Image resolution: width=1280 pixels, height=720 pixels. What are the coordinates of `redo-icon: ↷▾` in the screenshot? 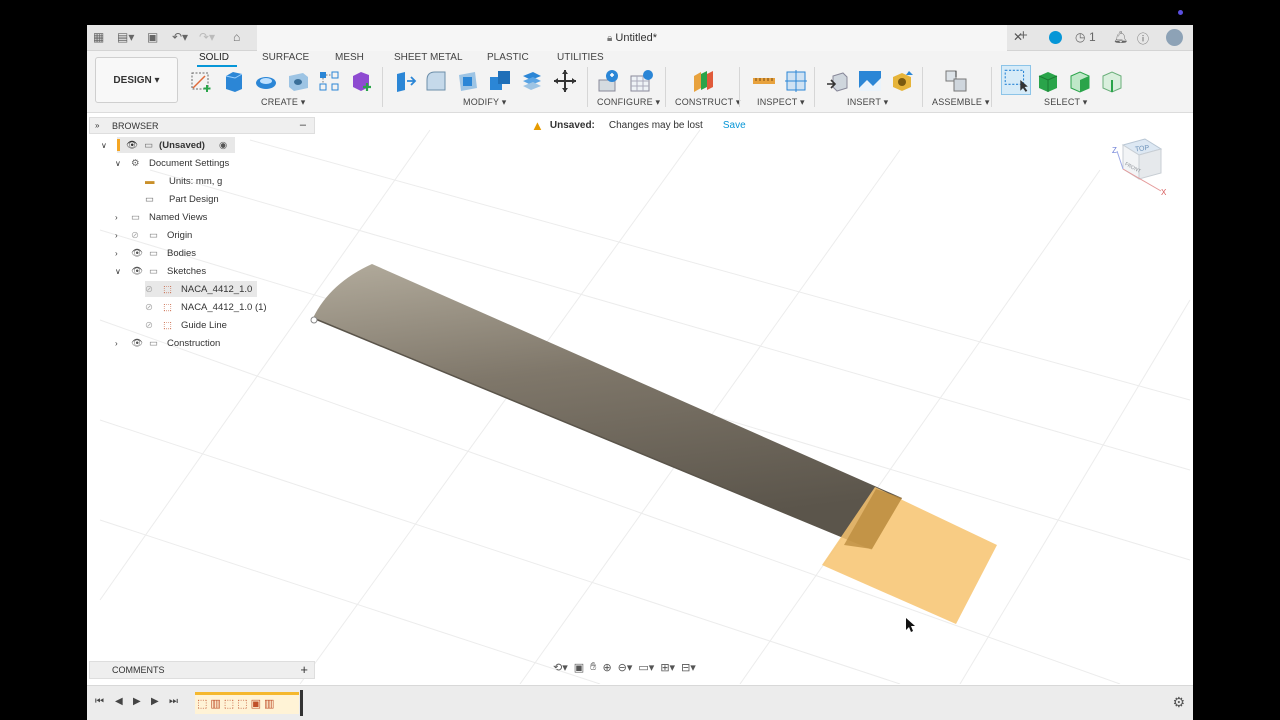 It's located at (207, 37).